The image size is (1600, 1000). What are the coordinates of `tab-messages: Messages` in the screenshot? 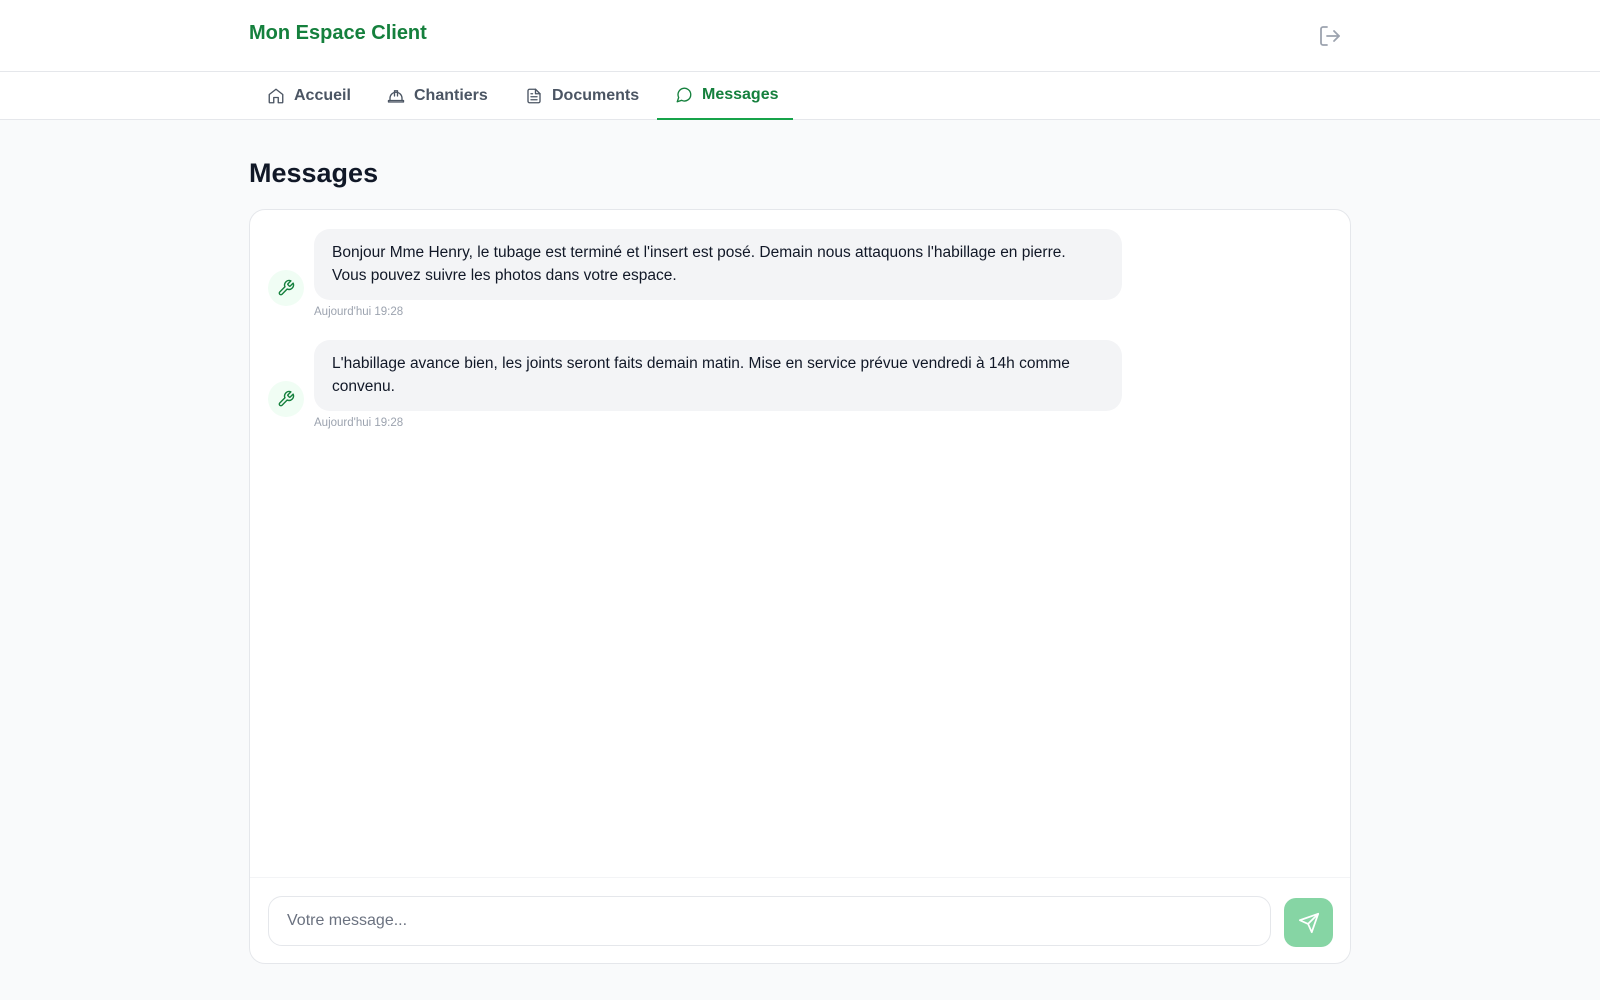 It's located at (725, 96).